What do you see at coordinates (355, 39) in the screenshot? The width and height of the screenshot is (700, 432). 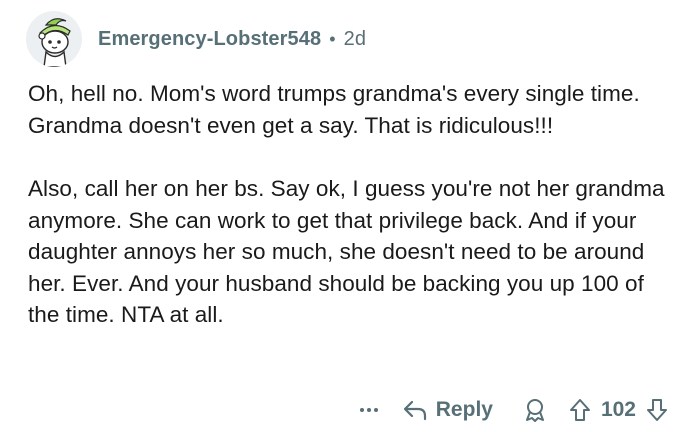 I see `comment-age: 2d` at bounding box center [355, 39].